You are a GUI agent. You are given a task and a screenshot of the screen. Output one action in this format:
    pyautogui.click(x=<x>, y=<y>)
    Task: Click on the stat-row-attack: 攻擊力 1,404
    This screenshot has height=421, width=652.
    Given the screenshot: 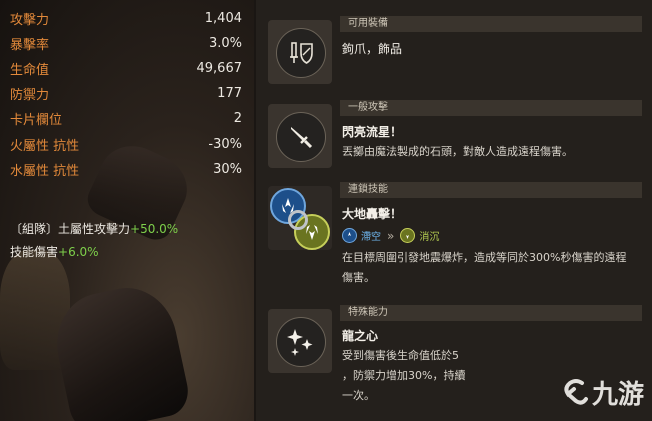 What is the action you would take?
    pyautogui.click(x=126, y=18)
    